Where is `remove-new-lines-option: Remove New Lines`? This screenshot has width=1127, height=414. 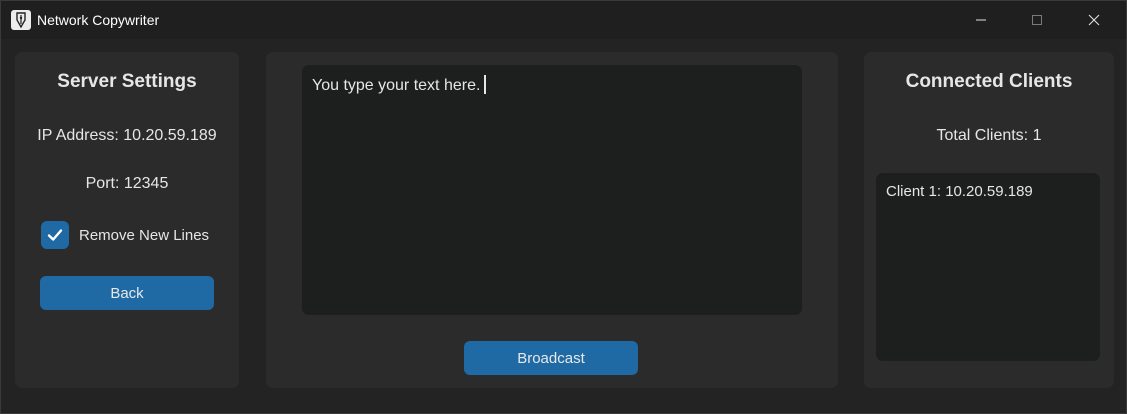
remove-new-lines-option: Remove New Lines is located at coordinates (125, 235).